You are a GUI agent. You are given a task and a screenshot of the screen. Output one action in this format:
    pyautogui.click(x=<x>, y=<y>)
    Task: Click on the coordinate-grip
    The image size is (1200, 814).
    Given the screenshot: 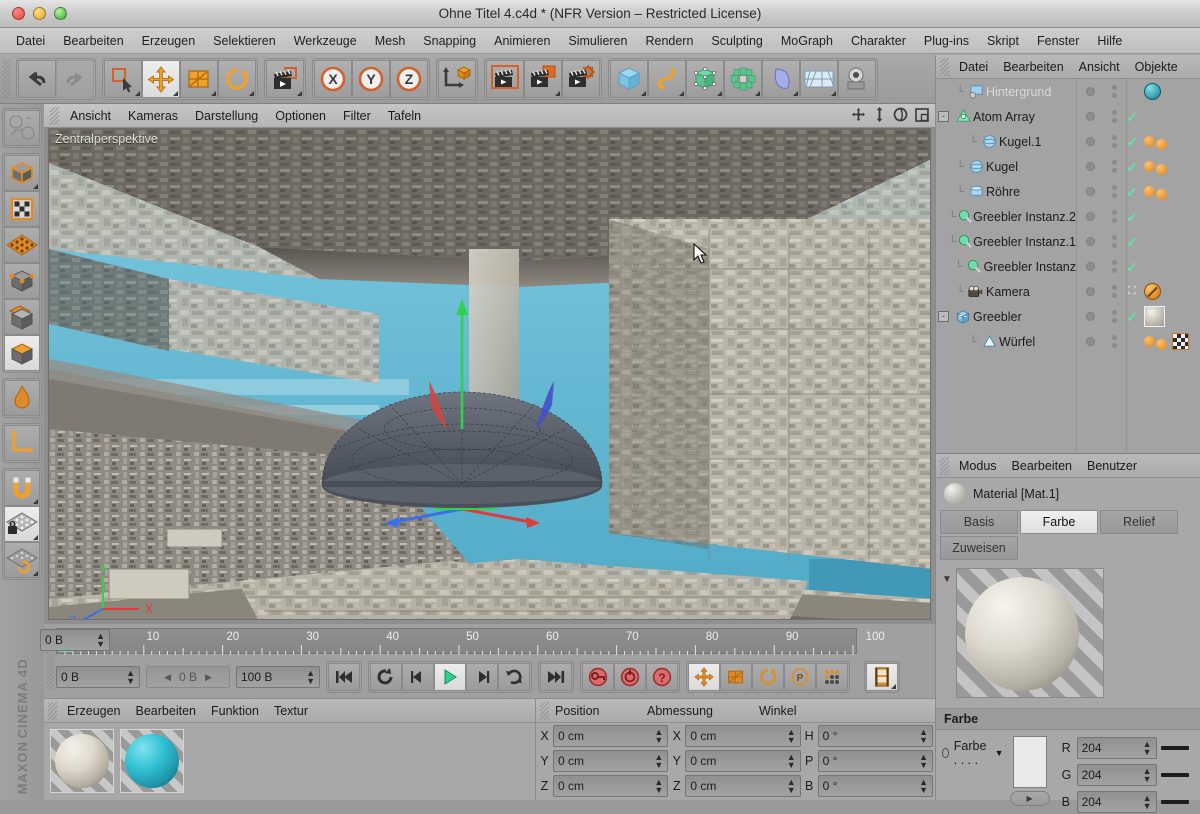 What is the action you would take?
    pyautogui.click(x=544, y=710)
    